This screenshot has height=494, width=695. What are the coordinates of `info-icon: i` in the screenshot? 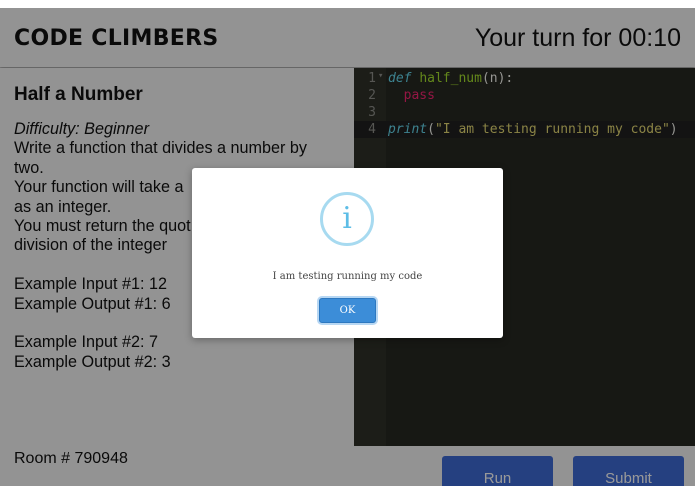 It's located at (347, 219).